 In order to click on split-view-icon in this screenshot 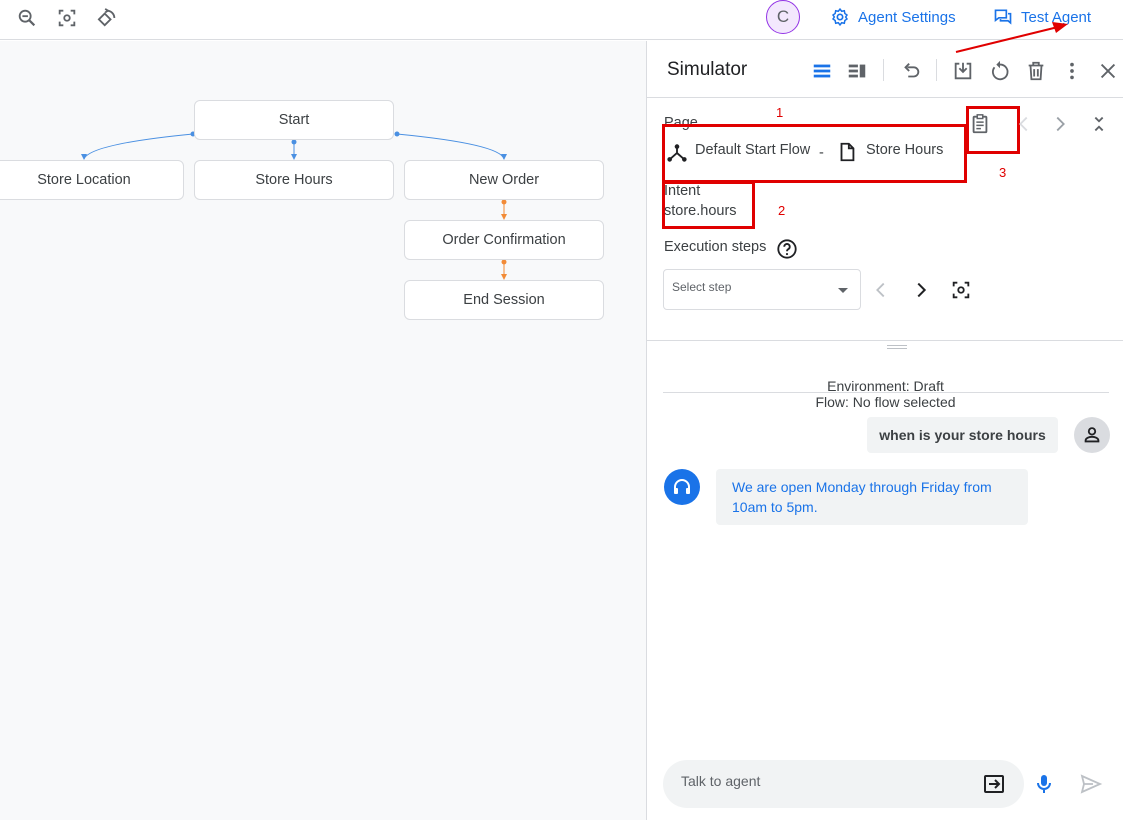, I will do `click(857, 71)`.